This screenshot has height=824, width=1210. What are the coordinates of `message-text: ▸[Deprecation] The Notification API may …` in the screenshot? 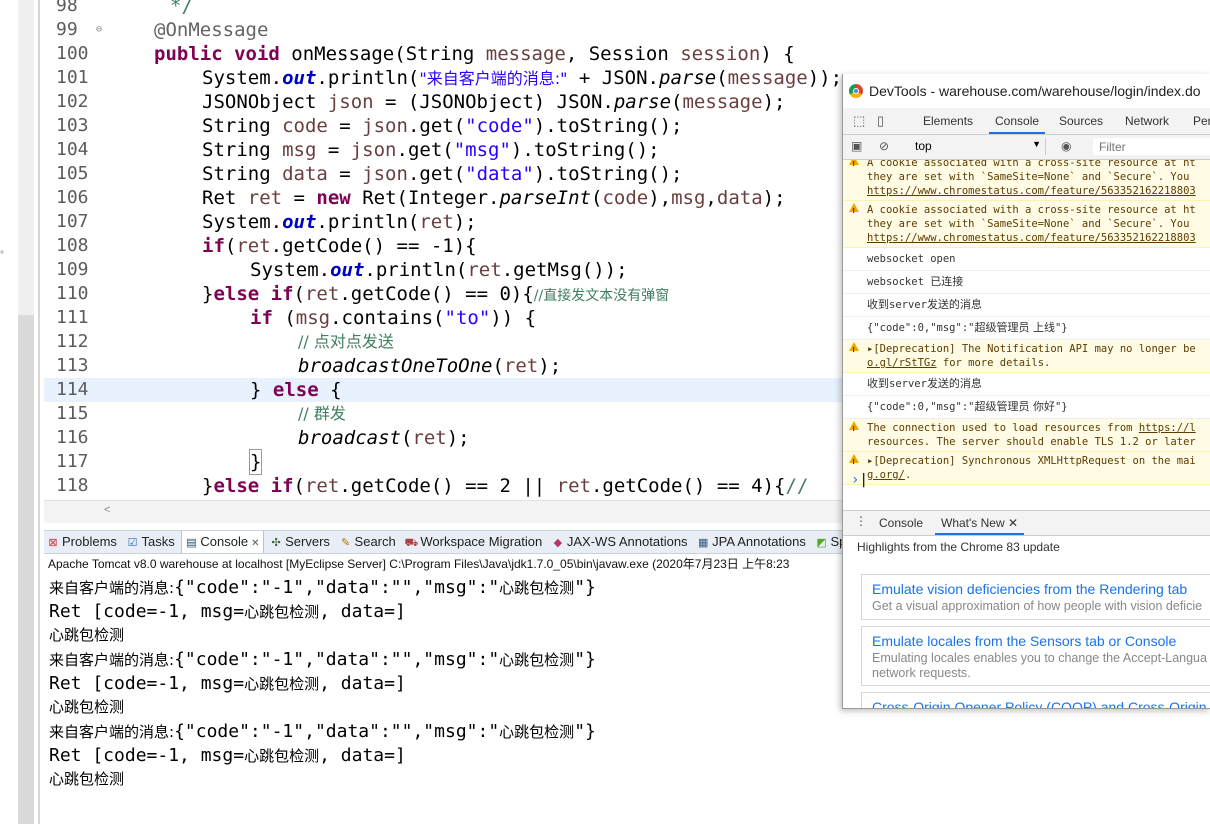 It's located at (1038, 349).